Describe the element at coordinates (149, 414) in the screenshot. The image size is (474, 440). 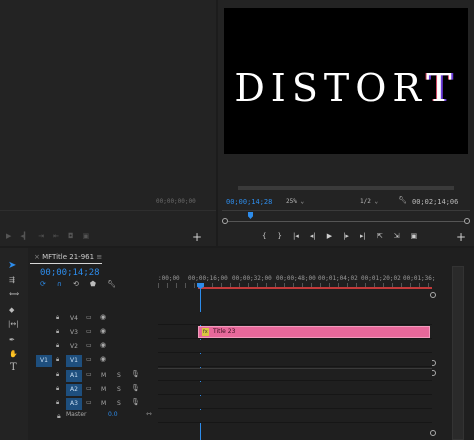
I see `master-expand-icon: ⇿` at that location.